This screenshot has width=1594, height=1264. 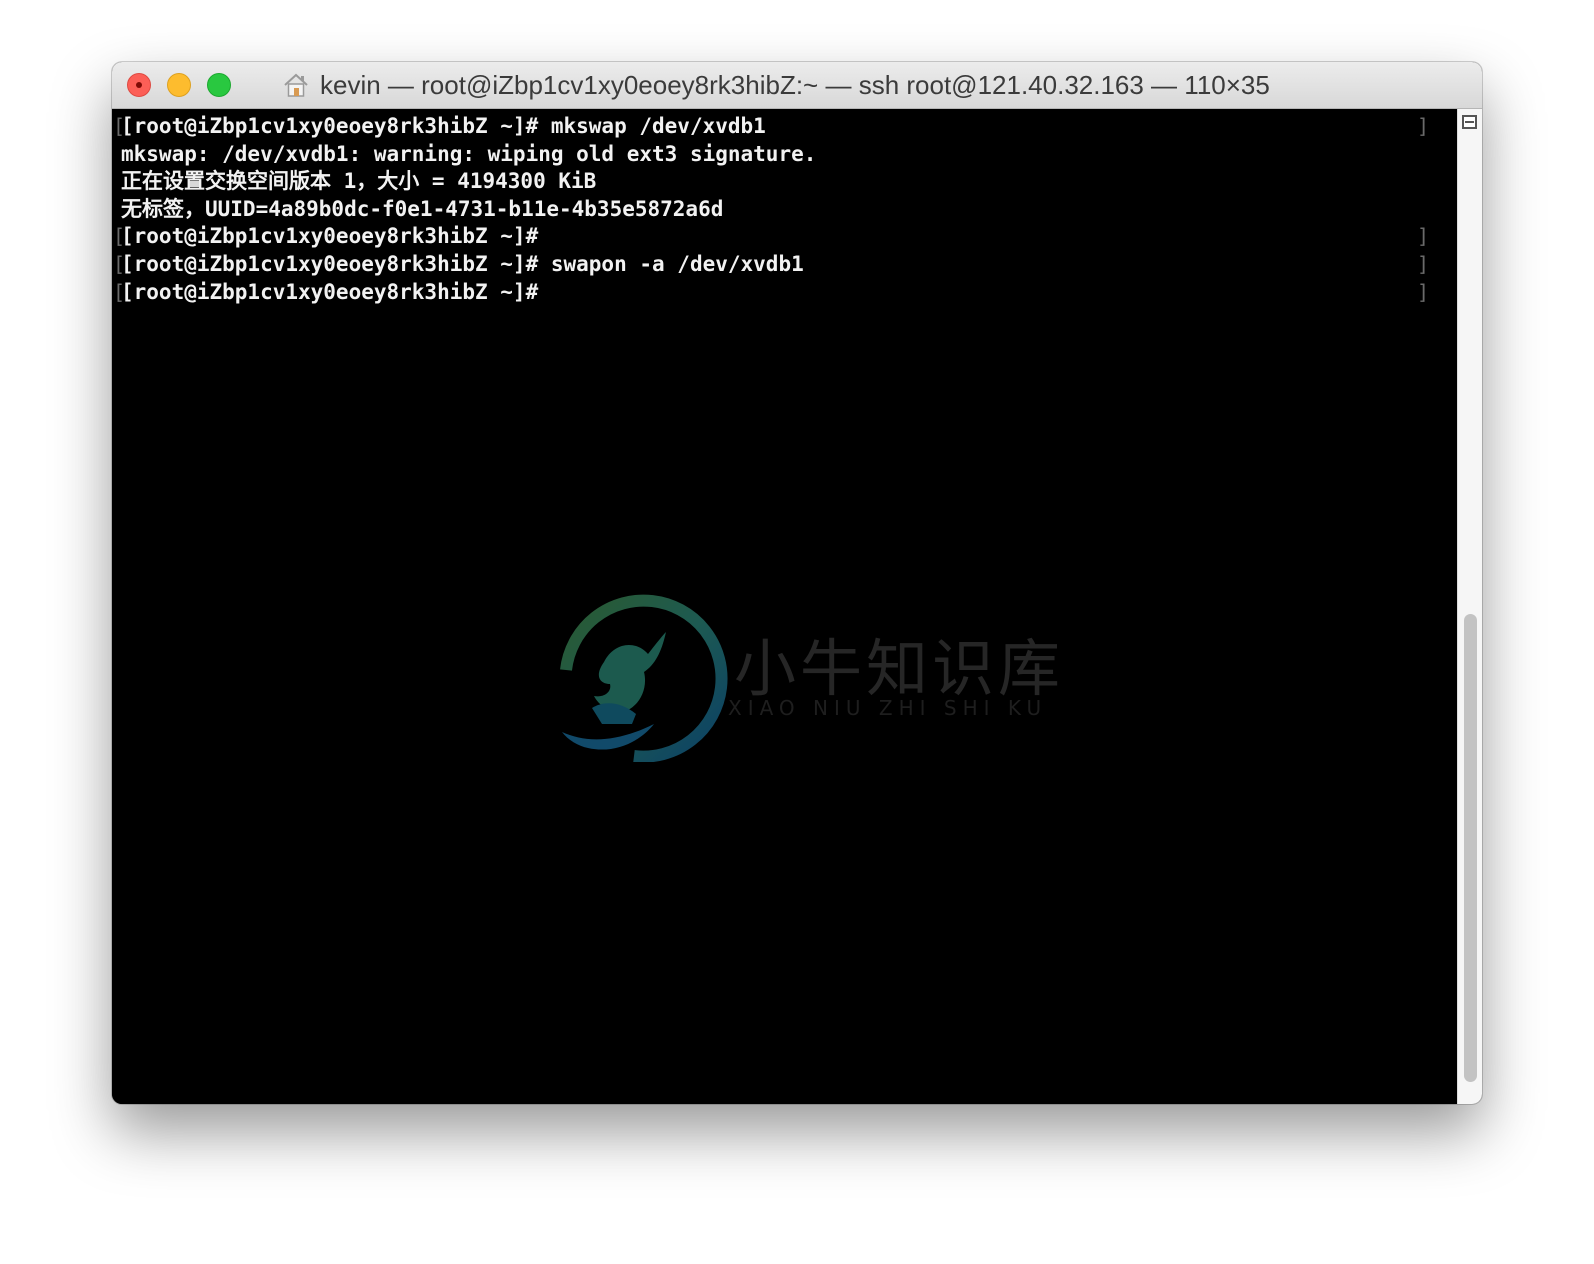 I want to click on vertical-scrollbar, so click(x=1469, y=606).